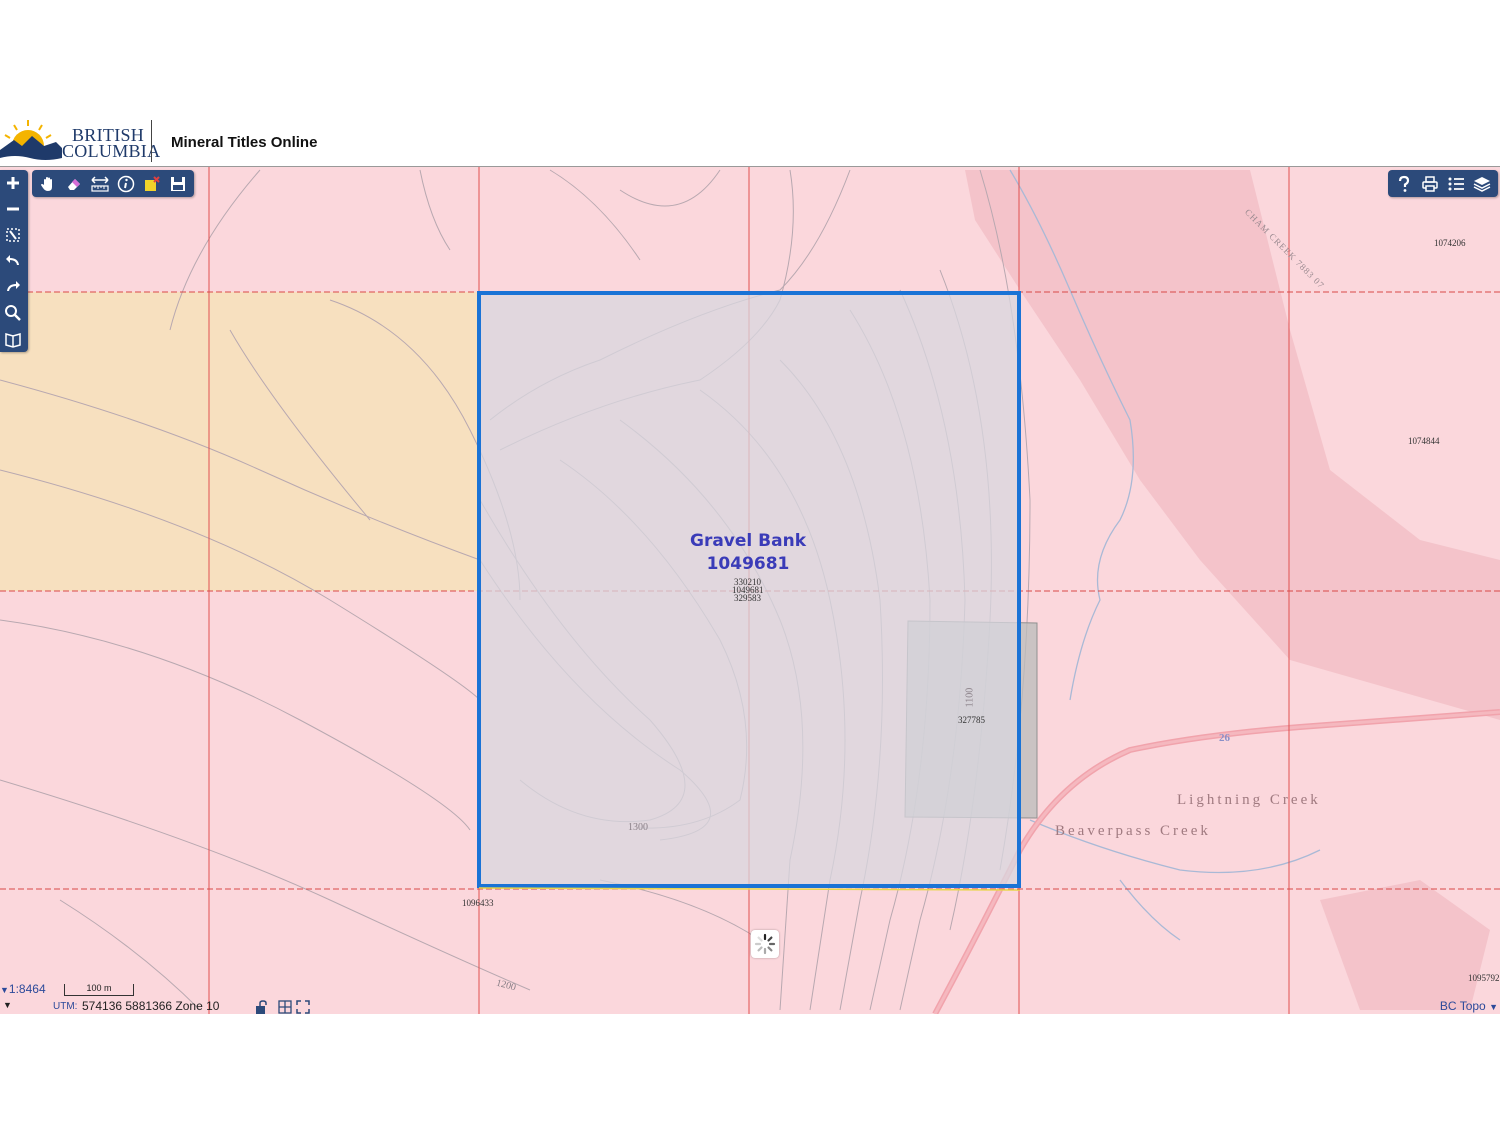 This screenshot has width=1500, height=1125. I want to click on claim-label-327785: 327785, so click(971, 720).